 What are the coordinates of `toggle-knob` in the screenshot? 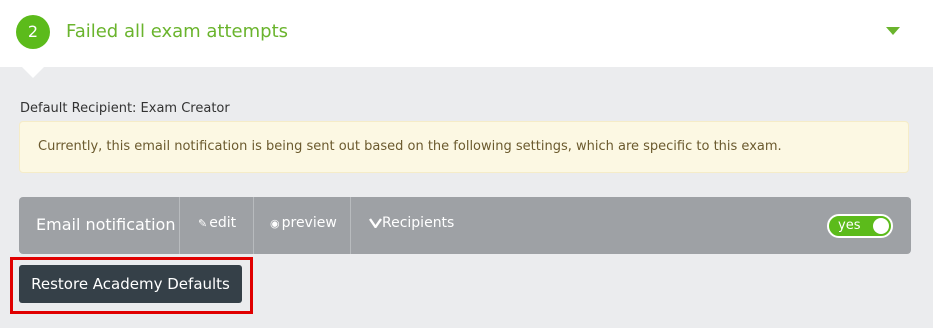 It's located at (881, 226).